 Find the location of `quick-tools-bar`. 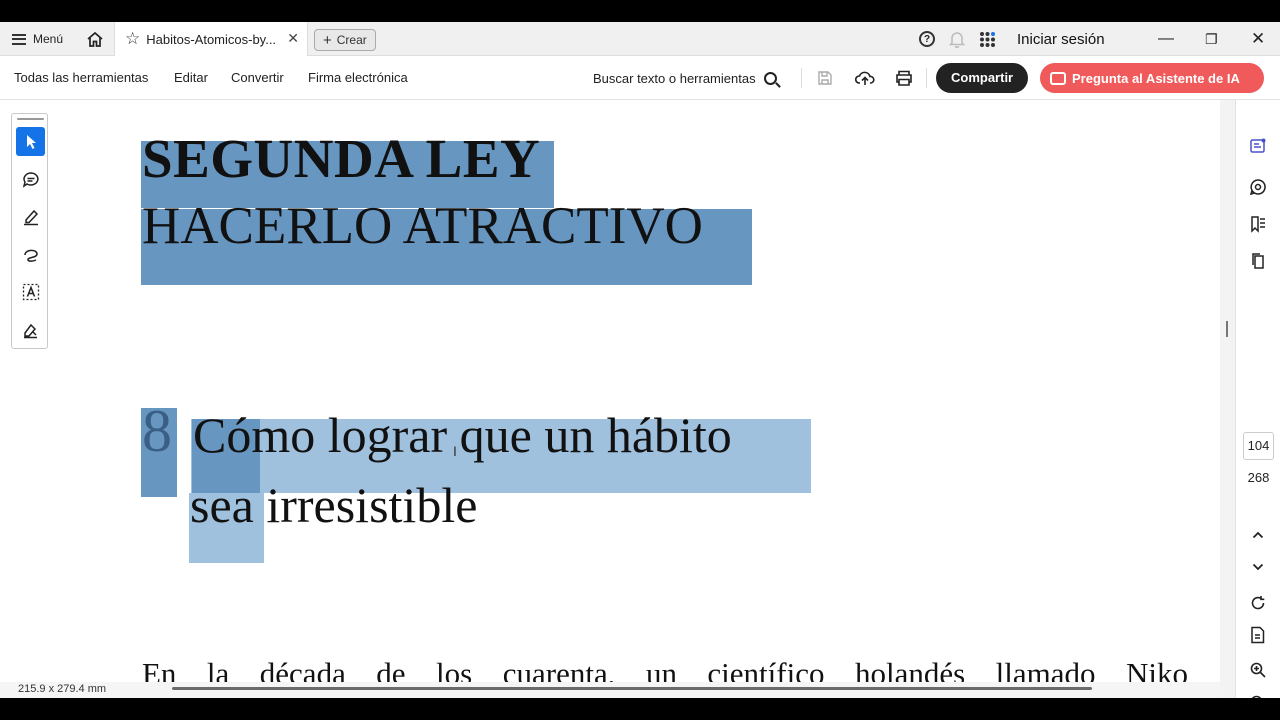

quick-tools-bar is located at coordinates (29, 231).